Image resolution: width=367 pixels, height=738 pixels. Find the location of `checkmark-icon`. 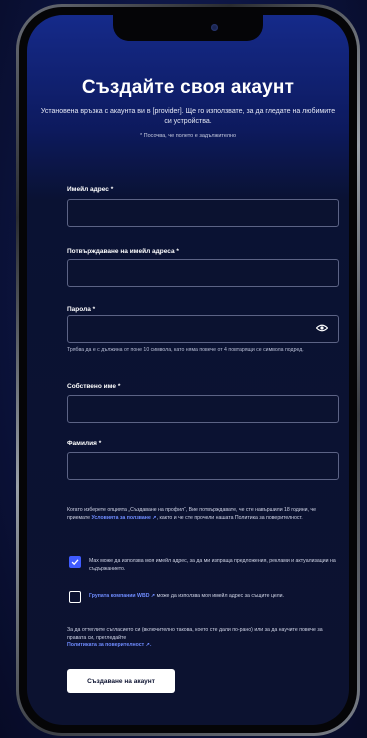

checkmark-icon is located at coordinates (75, 562).